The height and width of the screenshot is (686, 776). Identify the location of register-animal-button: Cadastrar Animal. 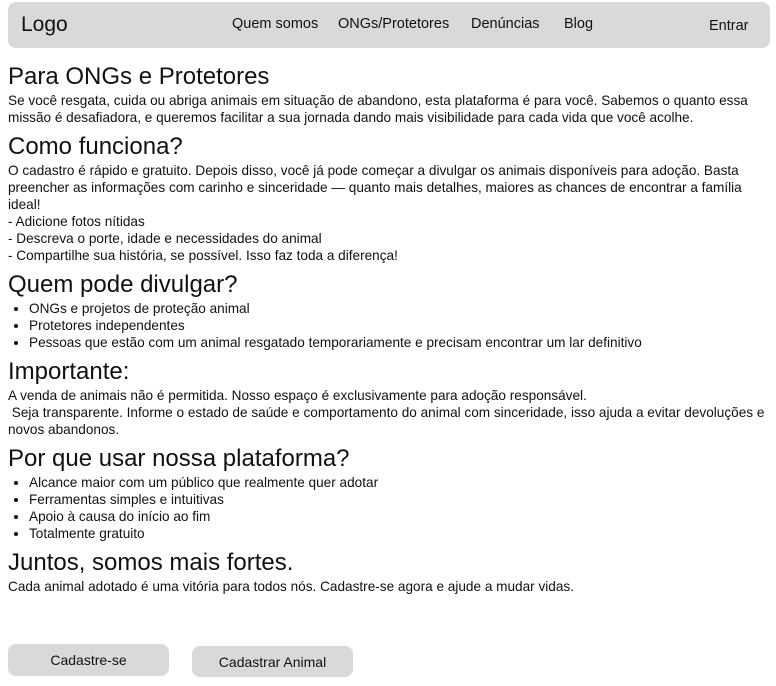
(272, 661).